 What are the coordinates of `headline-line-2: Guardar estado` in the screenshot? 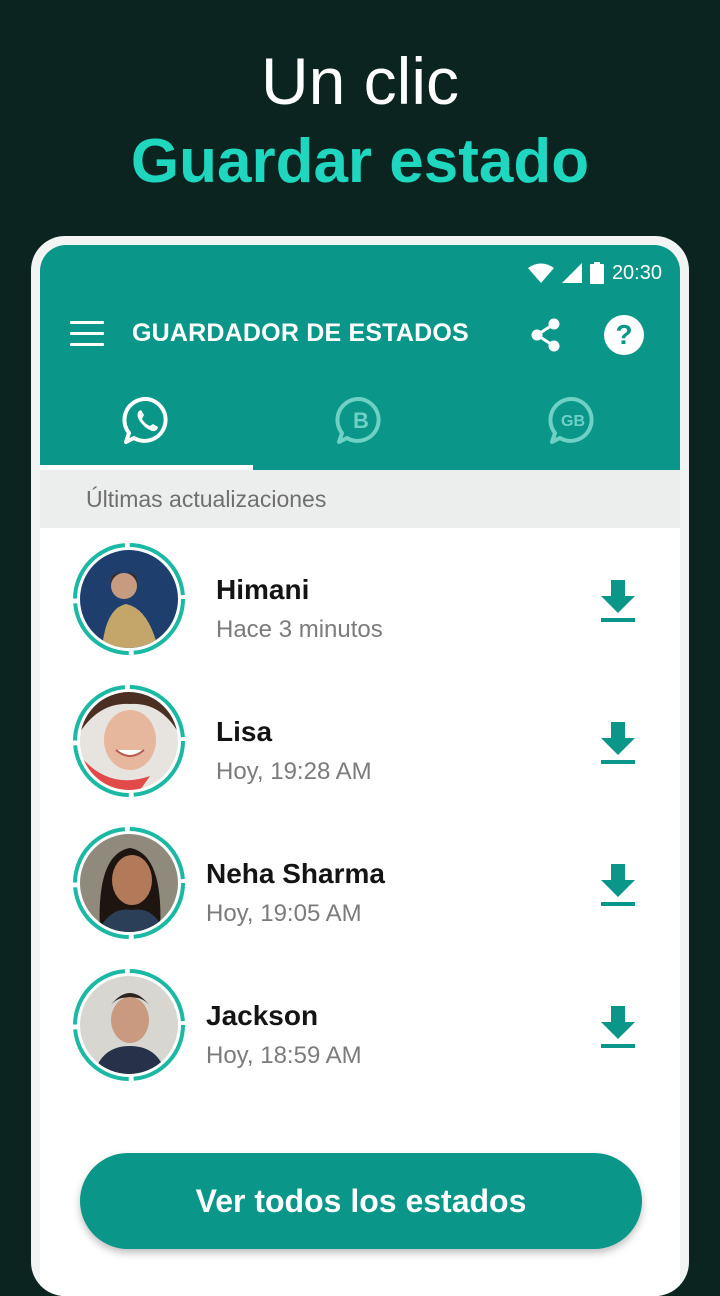 It's located at (360, 161).